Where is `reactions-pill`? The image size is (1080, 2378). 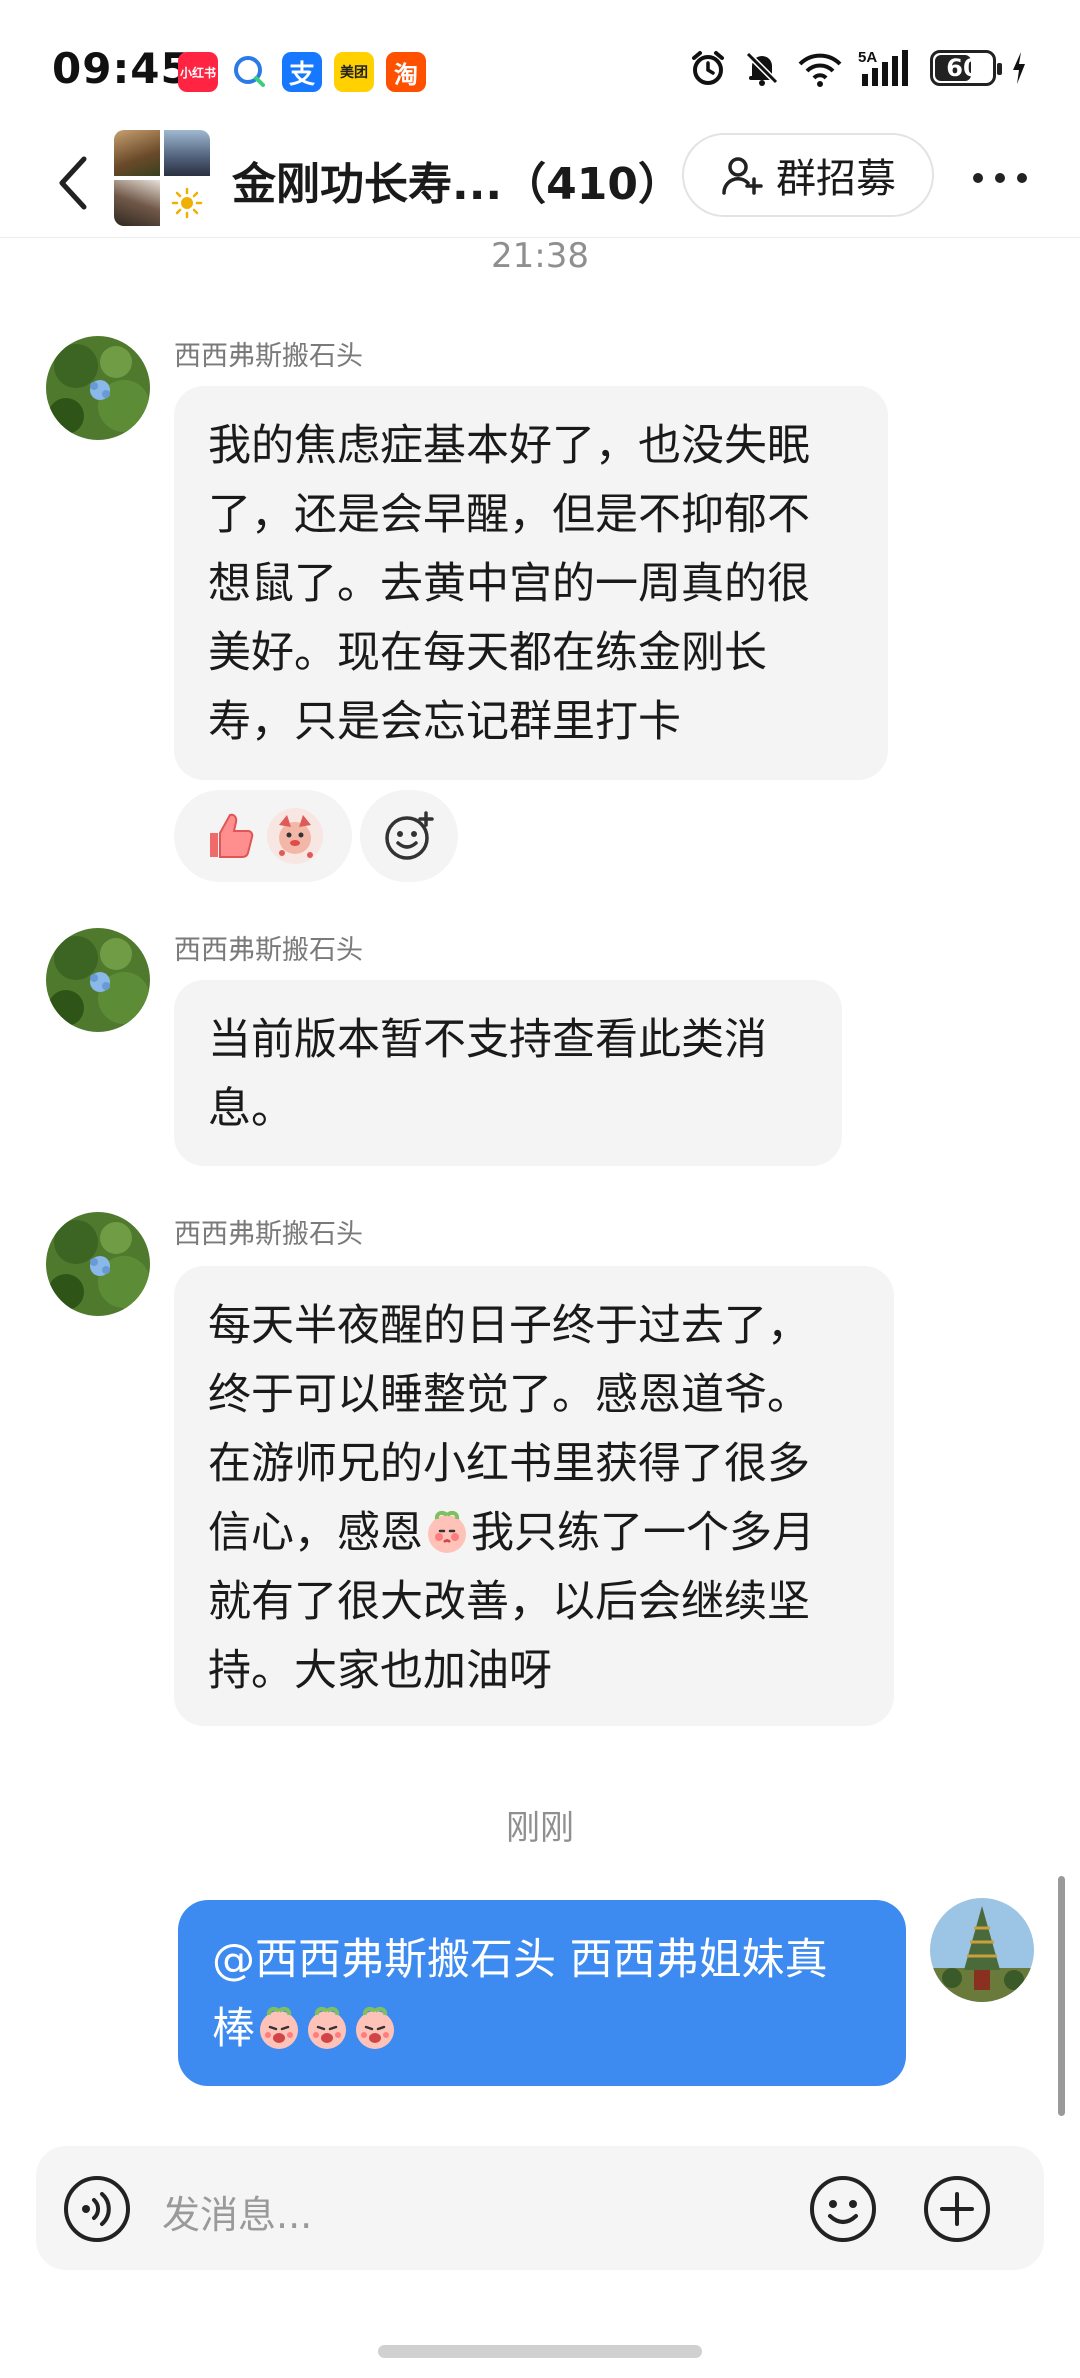
reactions-pill is located at coordinates (263, 836).